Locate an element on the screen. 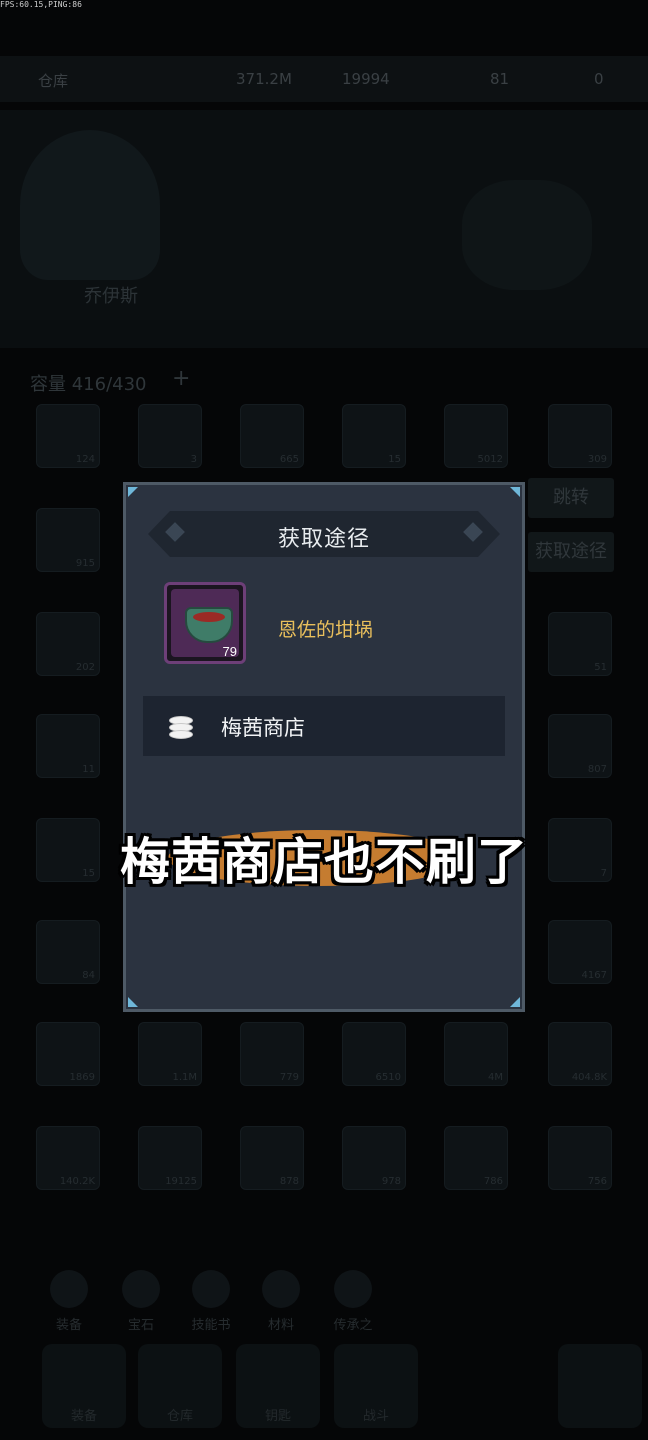  nav-warehouse: 仓库 is located at coordinates (180, 1386).